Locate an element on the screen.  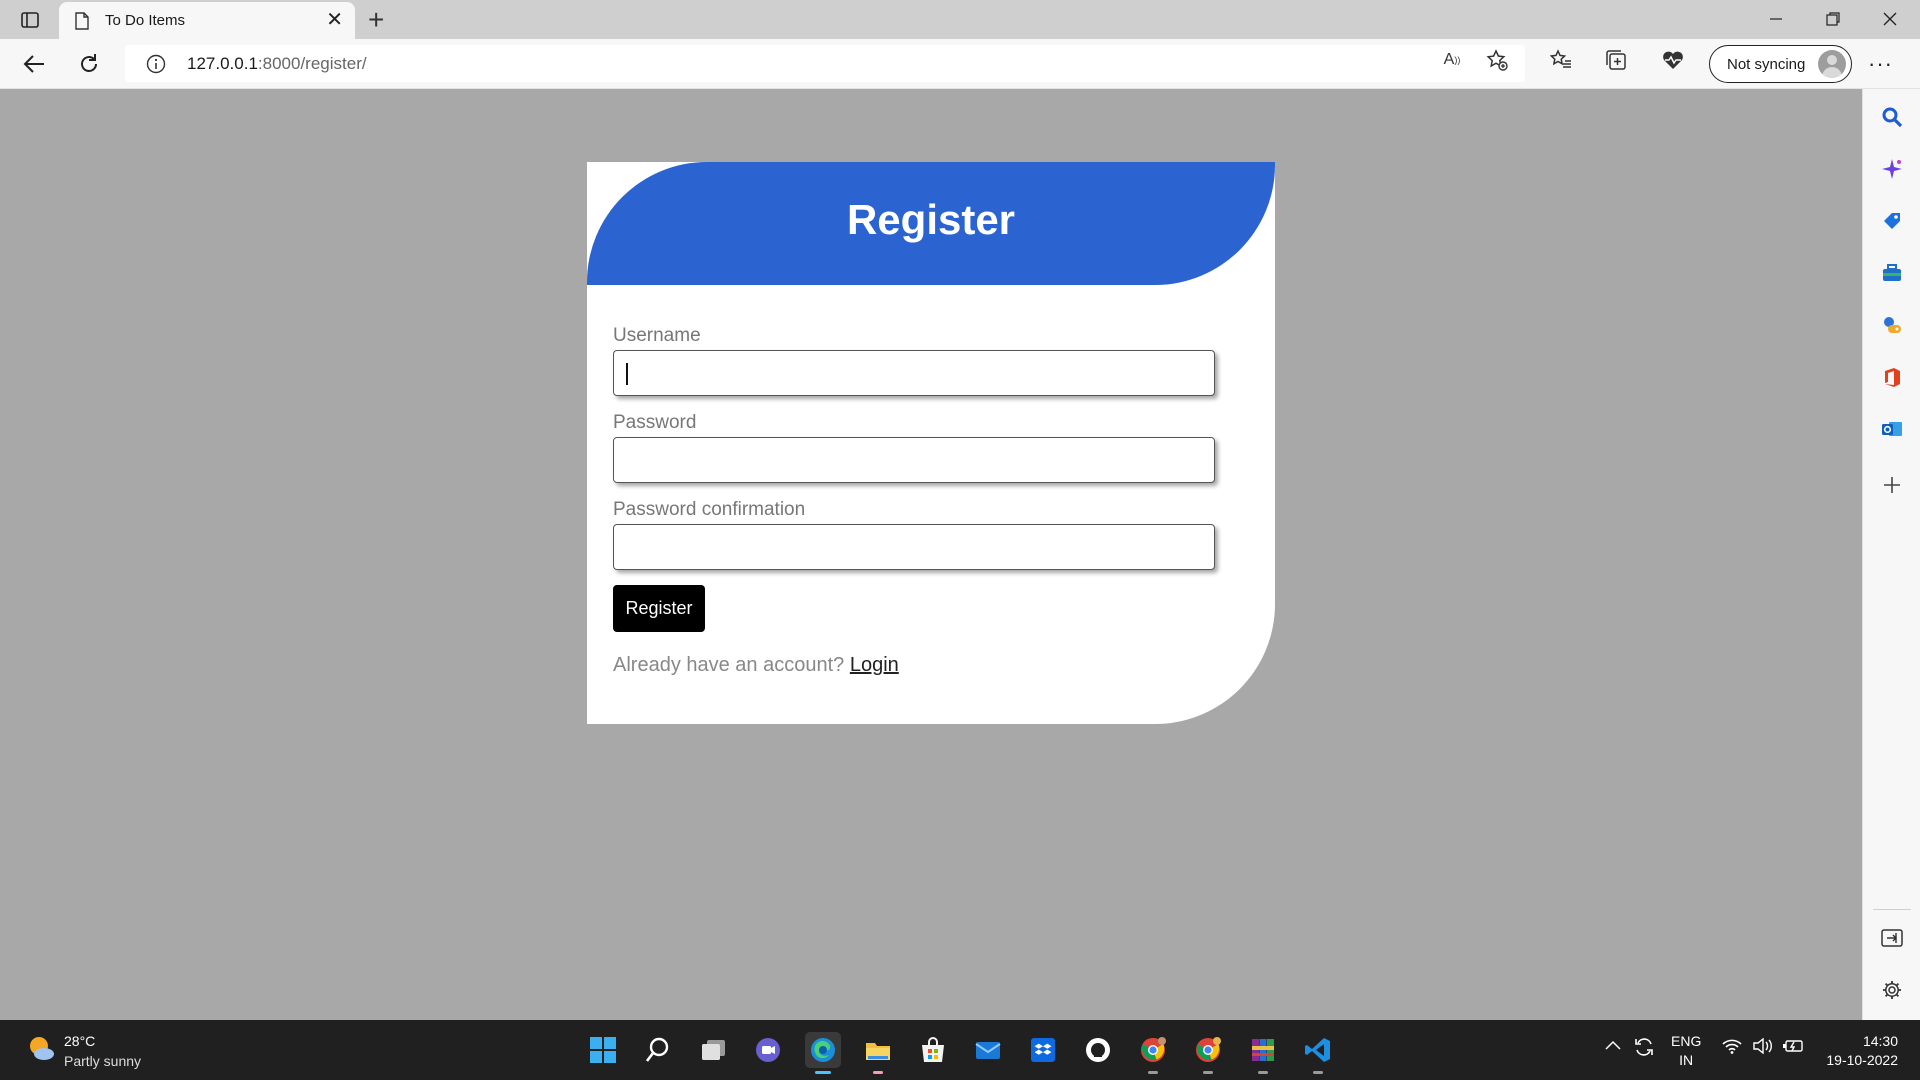
tab-title: To Do Items is located at coordinates (145, 20).